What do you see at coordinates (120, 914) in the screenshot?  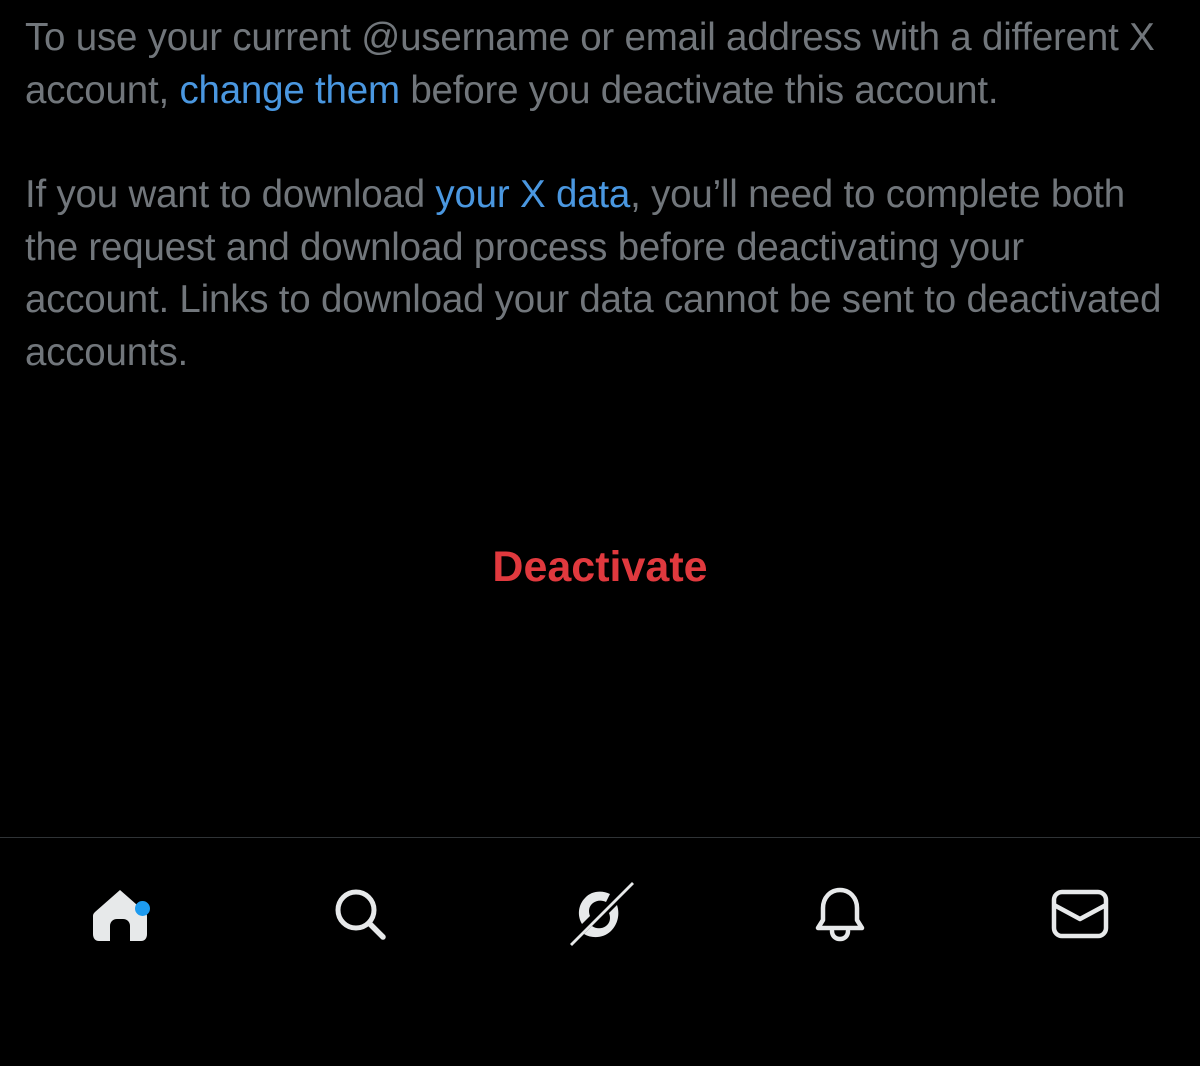 I see `tab-home` at bounding box center [120, 914].